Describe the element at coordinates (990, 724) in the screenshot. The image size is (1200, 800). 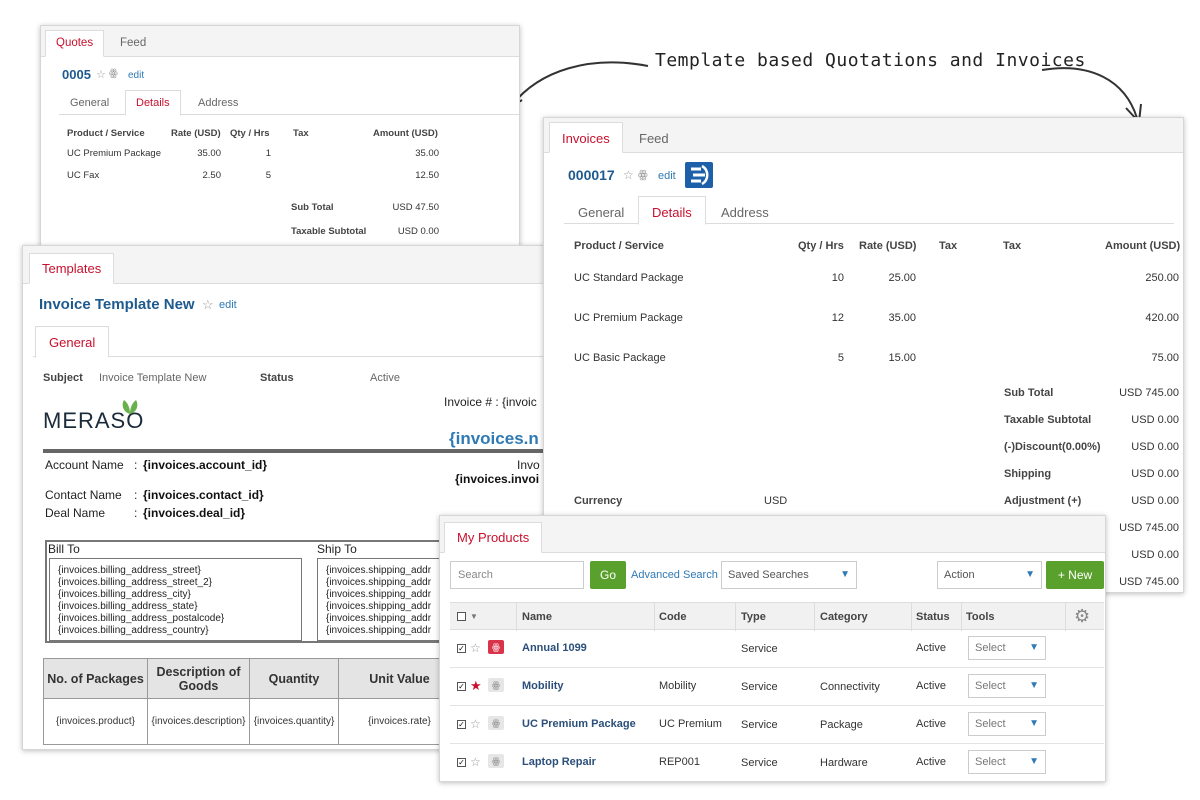
I see `tools-select-label: Select` at that location.